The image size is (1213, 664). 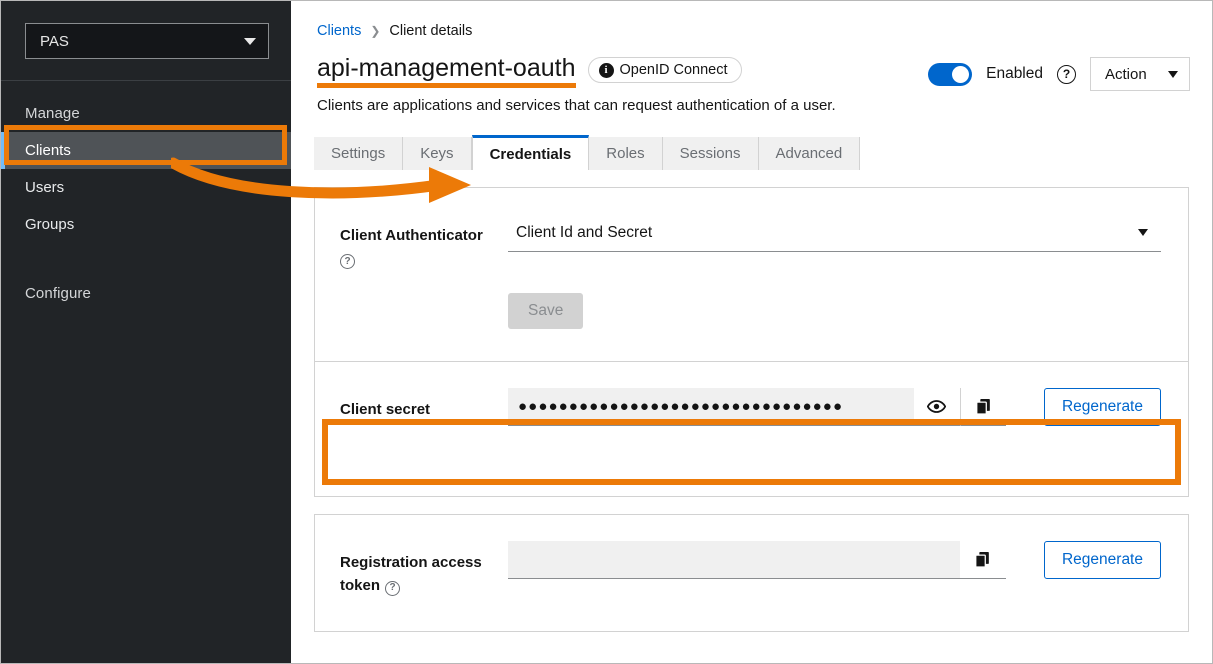 I want to click on client-secret-input-group: ●●●●●●●●●●●●●●●●●●●●●●●●●●●●●●●●, so click(x=757, y=407).